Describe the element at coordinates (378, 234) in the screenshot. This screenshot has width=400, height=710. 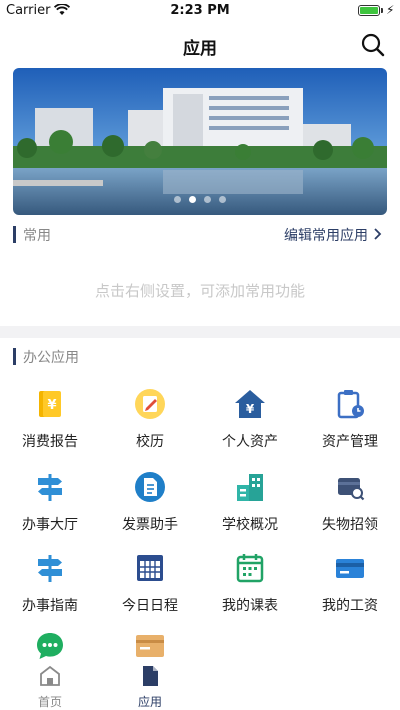
I see `chevron-right-icon` at that location.